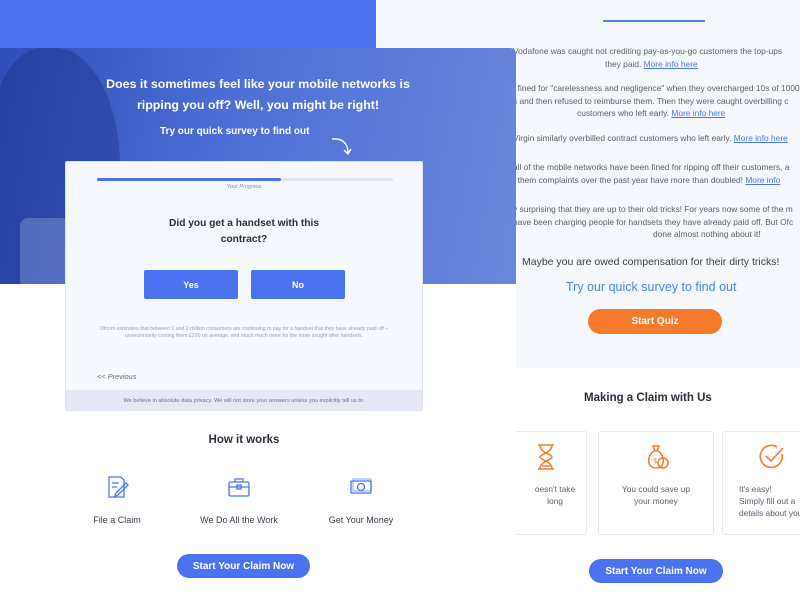  Describe the element at coordinates (191, 284) in the screenshot. I see `yes-button: Yes` at that location.